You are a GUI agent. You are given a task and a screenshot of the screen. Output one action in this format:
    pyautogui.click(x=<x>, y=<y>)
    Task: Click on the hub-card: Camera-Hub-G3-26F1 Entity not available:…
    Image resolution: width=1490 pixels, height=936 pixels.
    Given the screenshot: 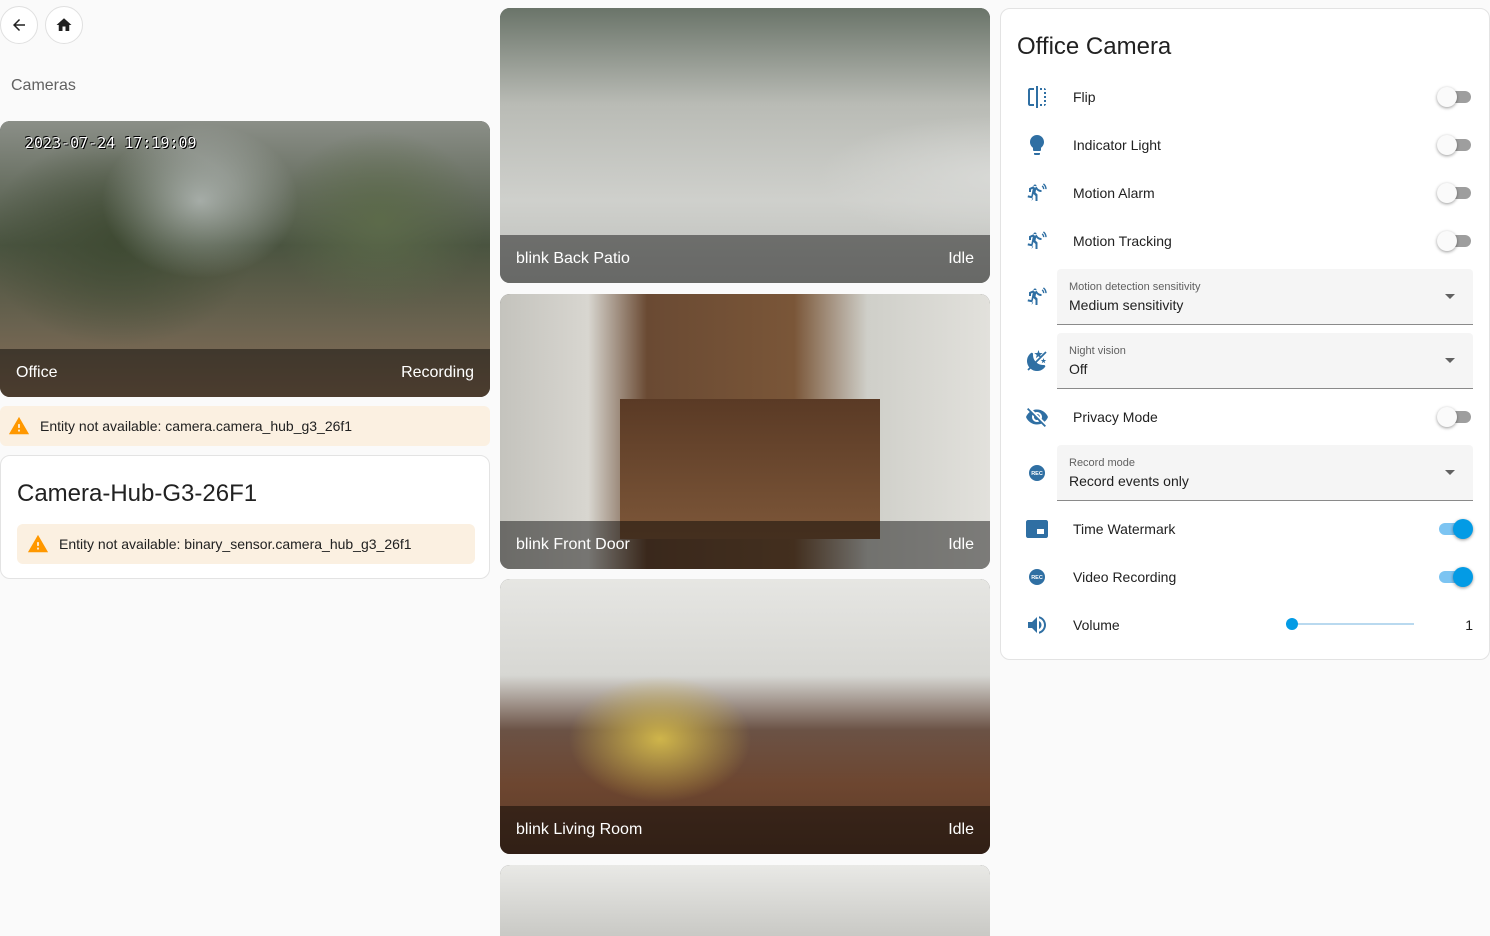 What is the action you would take?
    pyautogui.click(x=245, y=517)
    